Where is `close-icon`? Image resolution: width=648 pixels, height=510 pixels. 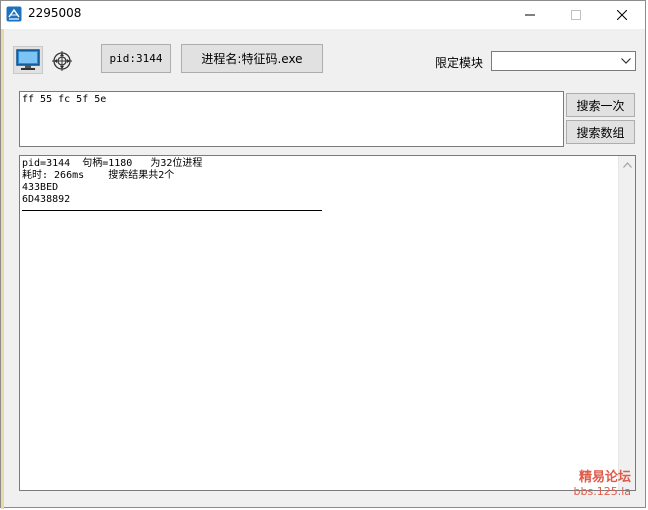 close-icon is located at coordinates (622, 15).